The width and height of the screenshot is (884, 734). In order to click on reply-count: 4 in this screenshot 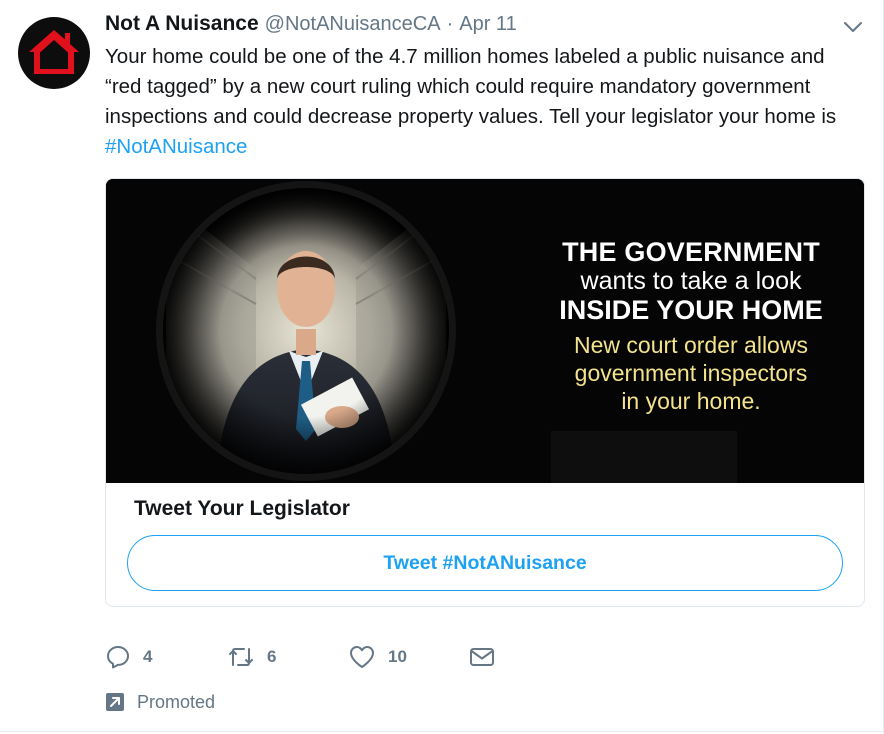, I will do `click(148, 656)`.